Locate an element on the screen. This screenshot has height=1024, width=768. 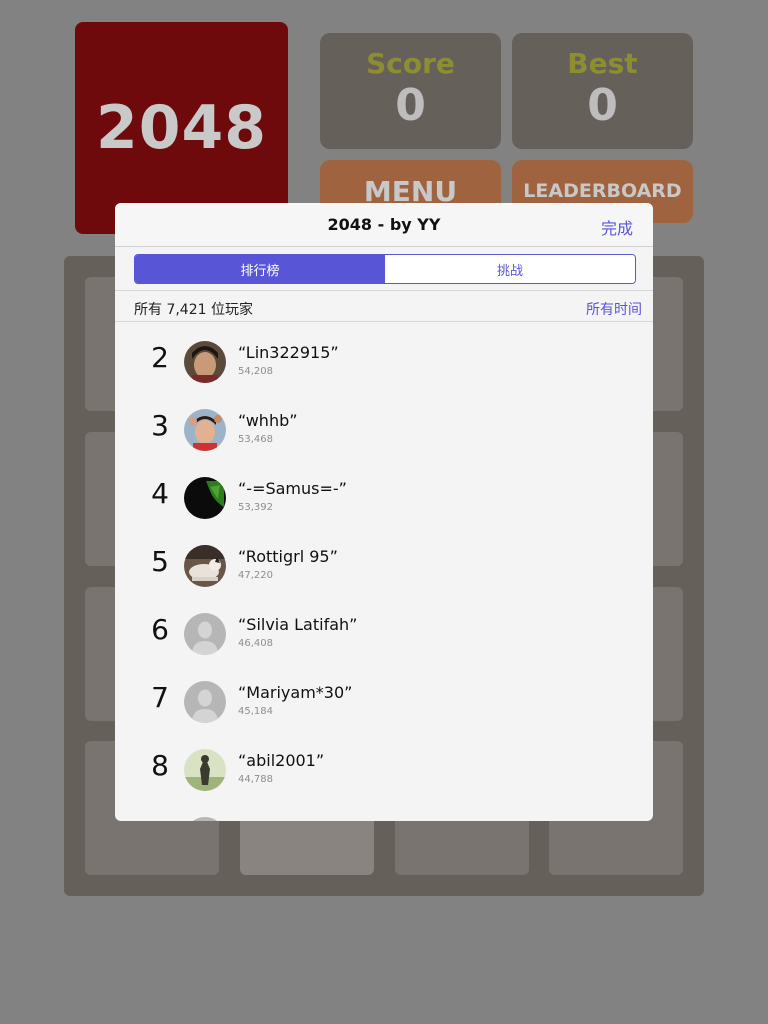
leaderboard-row-partial is located at coordinates (384, 812).